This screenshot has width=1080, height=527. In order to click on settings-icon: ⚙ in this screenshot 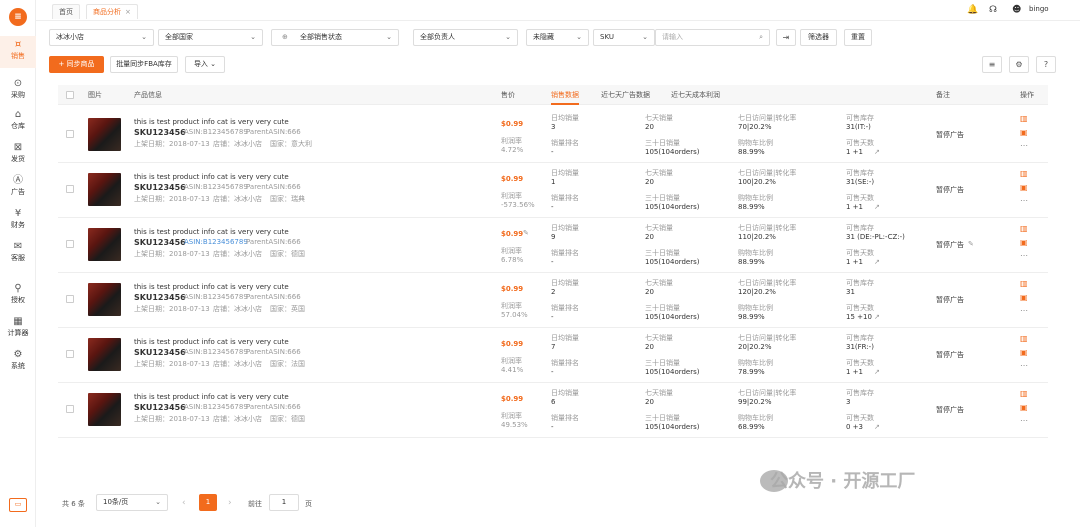, I will do `click(1019, 64)`.